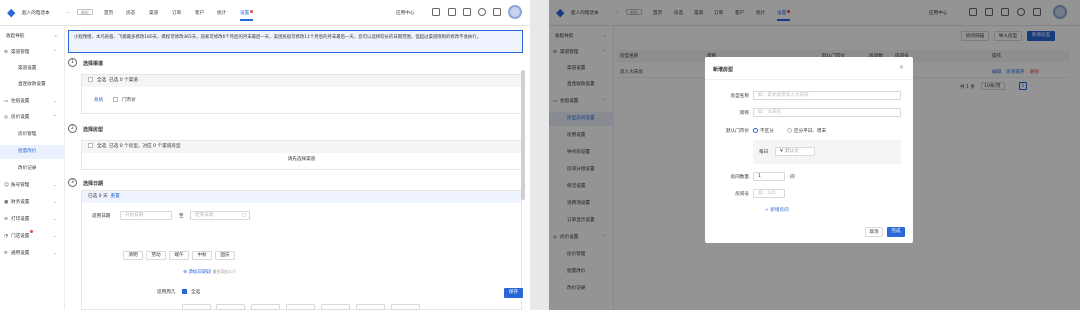  What do you see at coordinates (243, 215) in the screenshot?
I see `calendar-icon: ▢` at bounding box center [243, 215].